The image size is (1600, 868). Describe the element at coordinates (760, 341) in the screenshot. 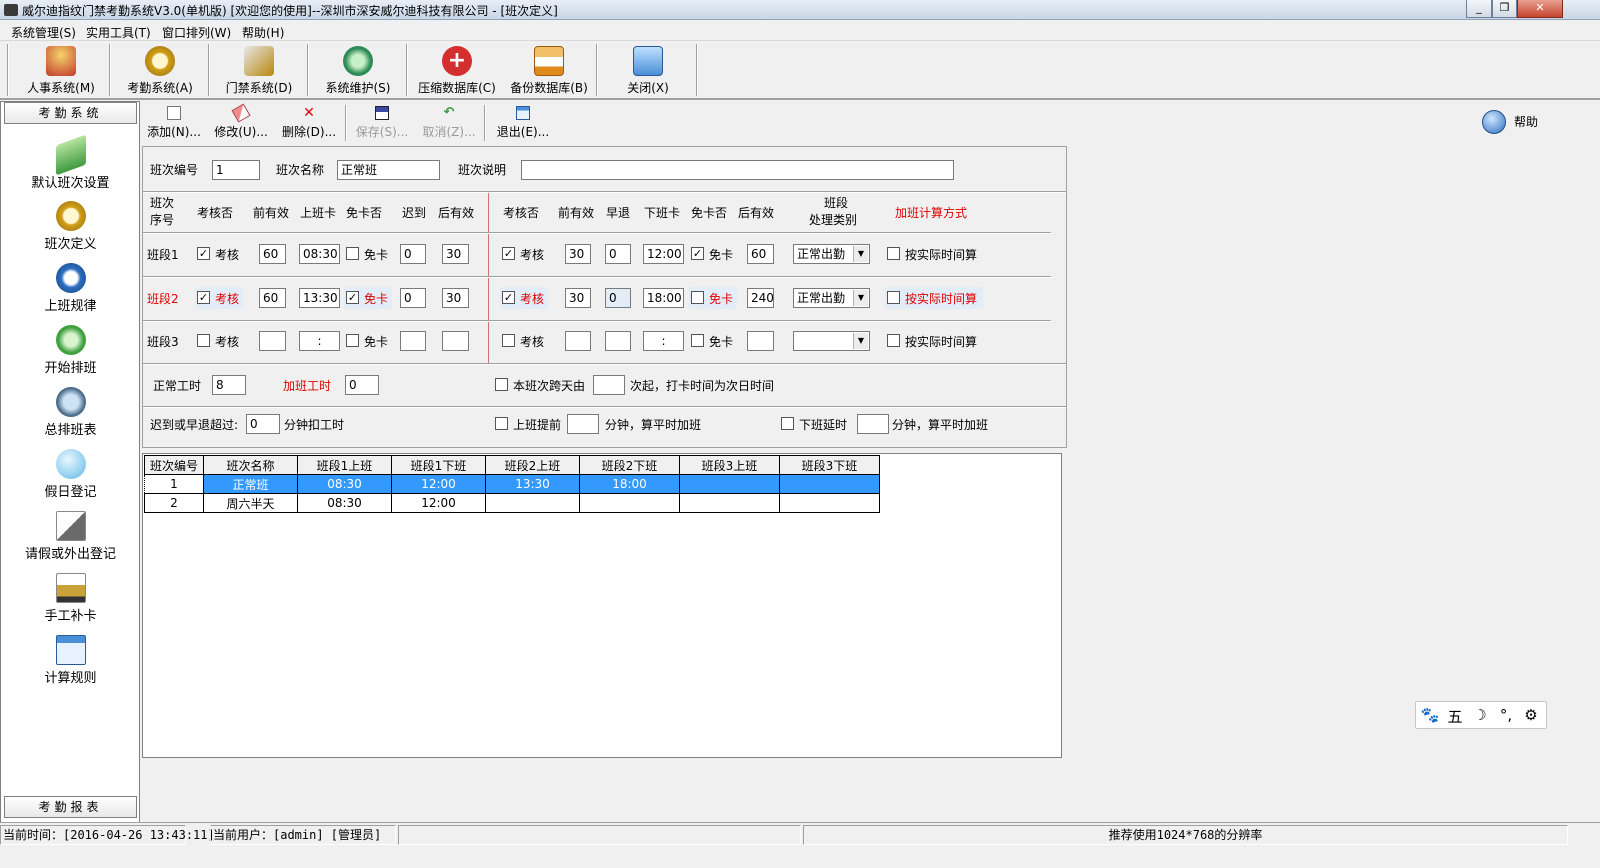

I see `segment-3-out-after-input` at that location.